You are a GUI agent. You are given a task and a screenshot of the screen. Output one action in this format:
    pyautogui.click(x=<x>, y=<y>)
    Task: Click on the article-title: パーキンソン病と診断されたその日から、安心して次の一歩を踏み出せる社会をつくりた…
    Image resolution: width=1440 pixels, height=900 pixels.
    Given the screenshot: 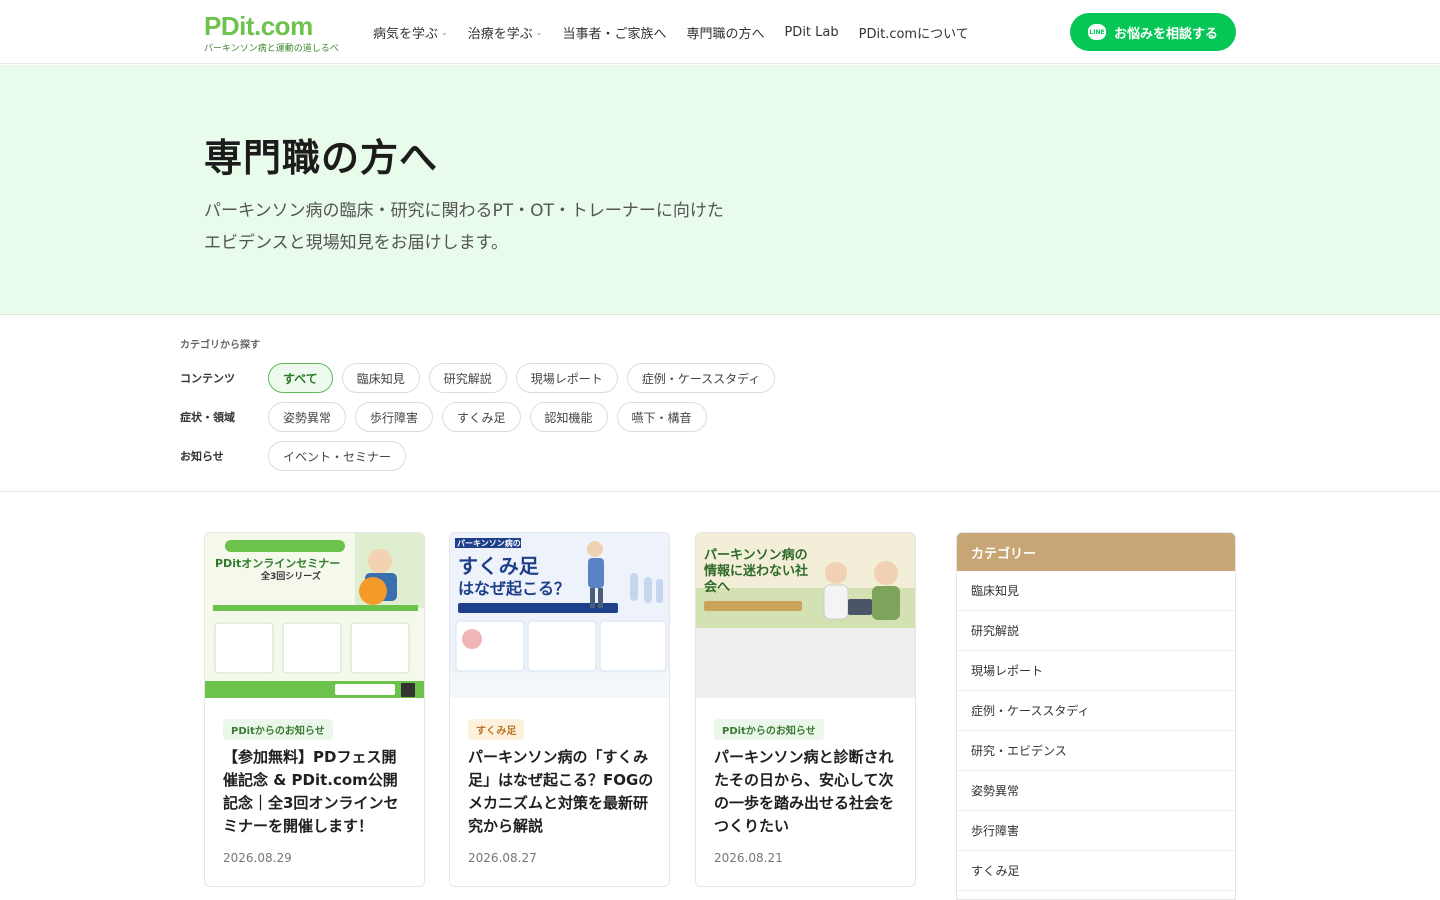 What is the action you would take?
    pyautogui.click(x=804, y=791)
    